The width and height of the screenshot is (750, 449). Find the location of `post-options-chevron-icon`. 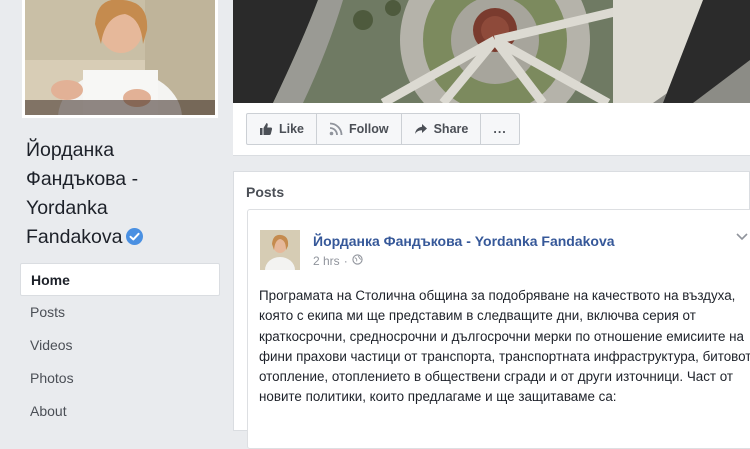

post-options-chevron-icon is located at coordinates (742, 237).